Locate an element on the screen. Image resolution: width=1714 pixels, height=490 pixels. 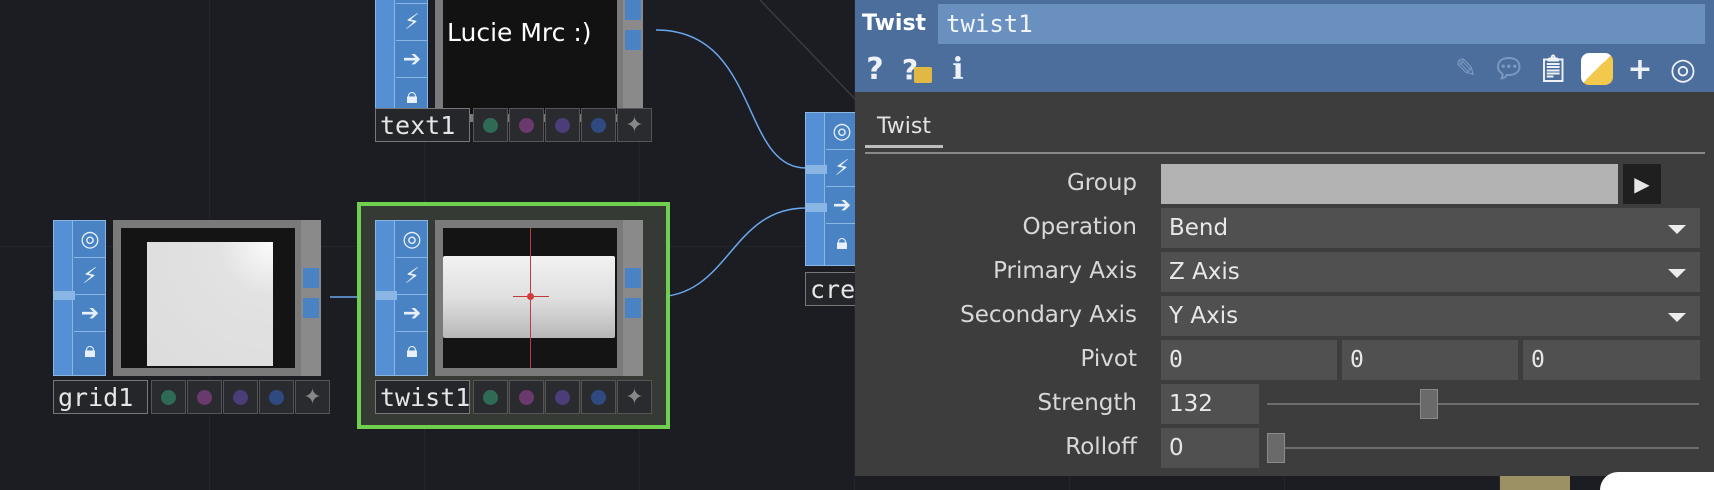
rolloff-slider-track is located at coordinates (1483, 448).